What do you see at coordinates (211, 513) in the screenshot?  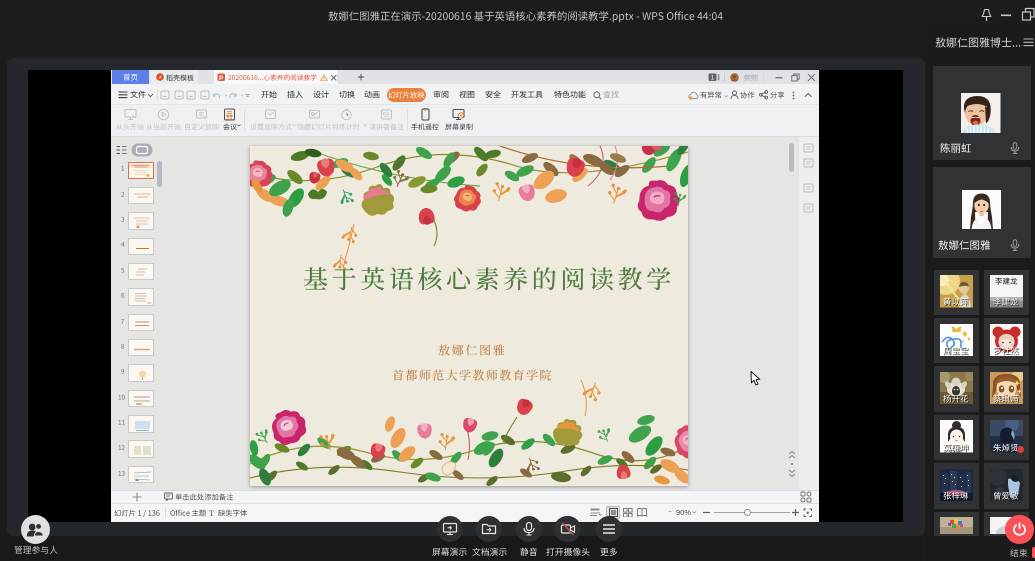 I see `svg-text: T` at bounding box center [211, 513].